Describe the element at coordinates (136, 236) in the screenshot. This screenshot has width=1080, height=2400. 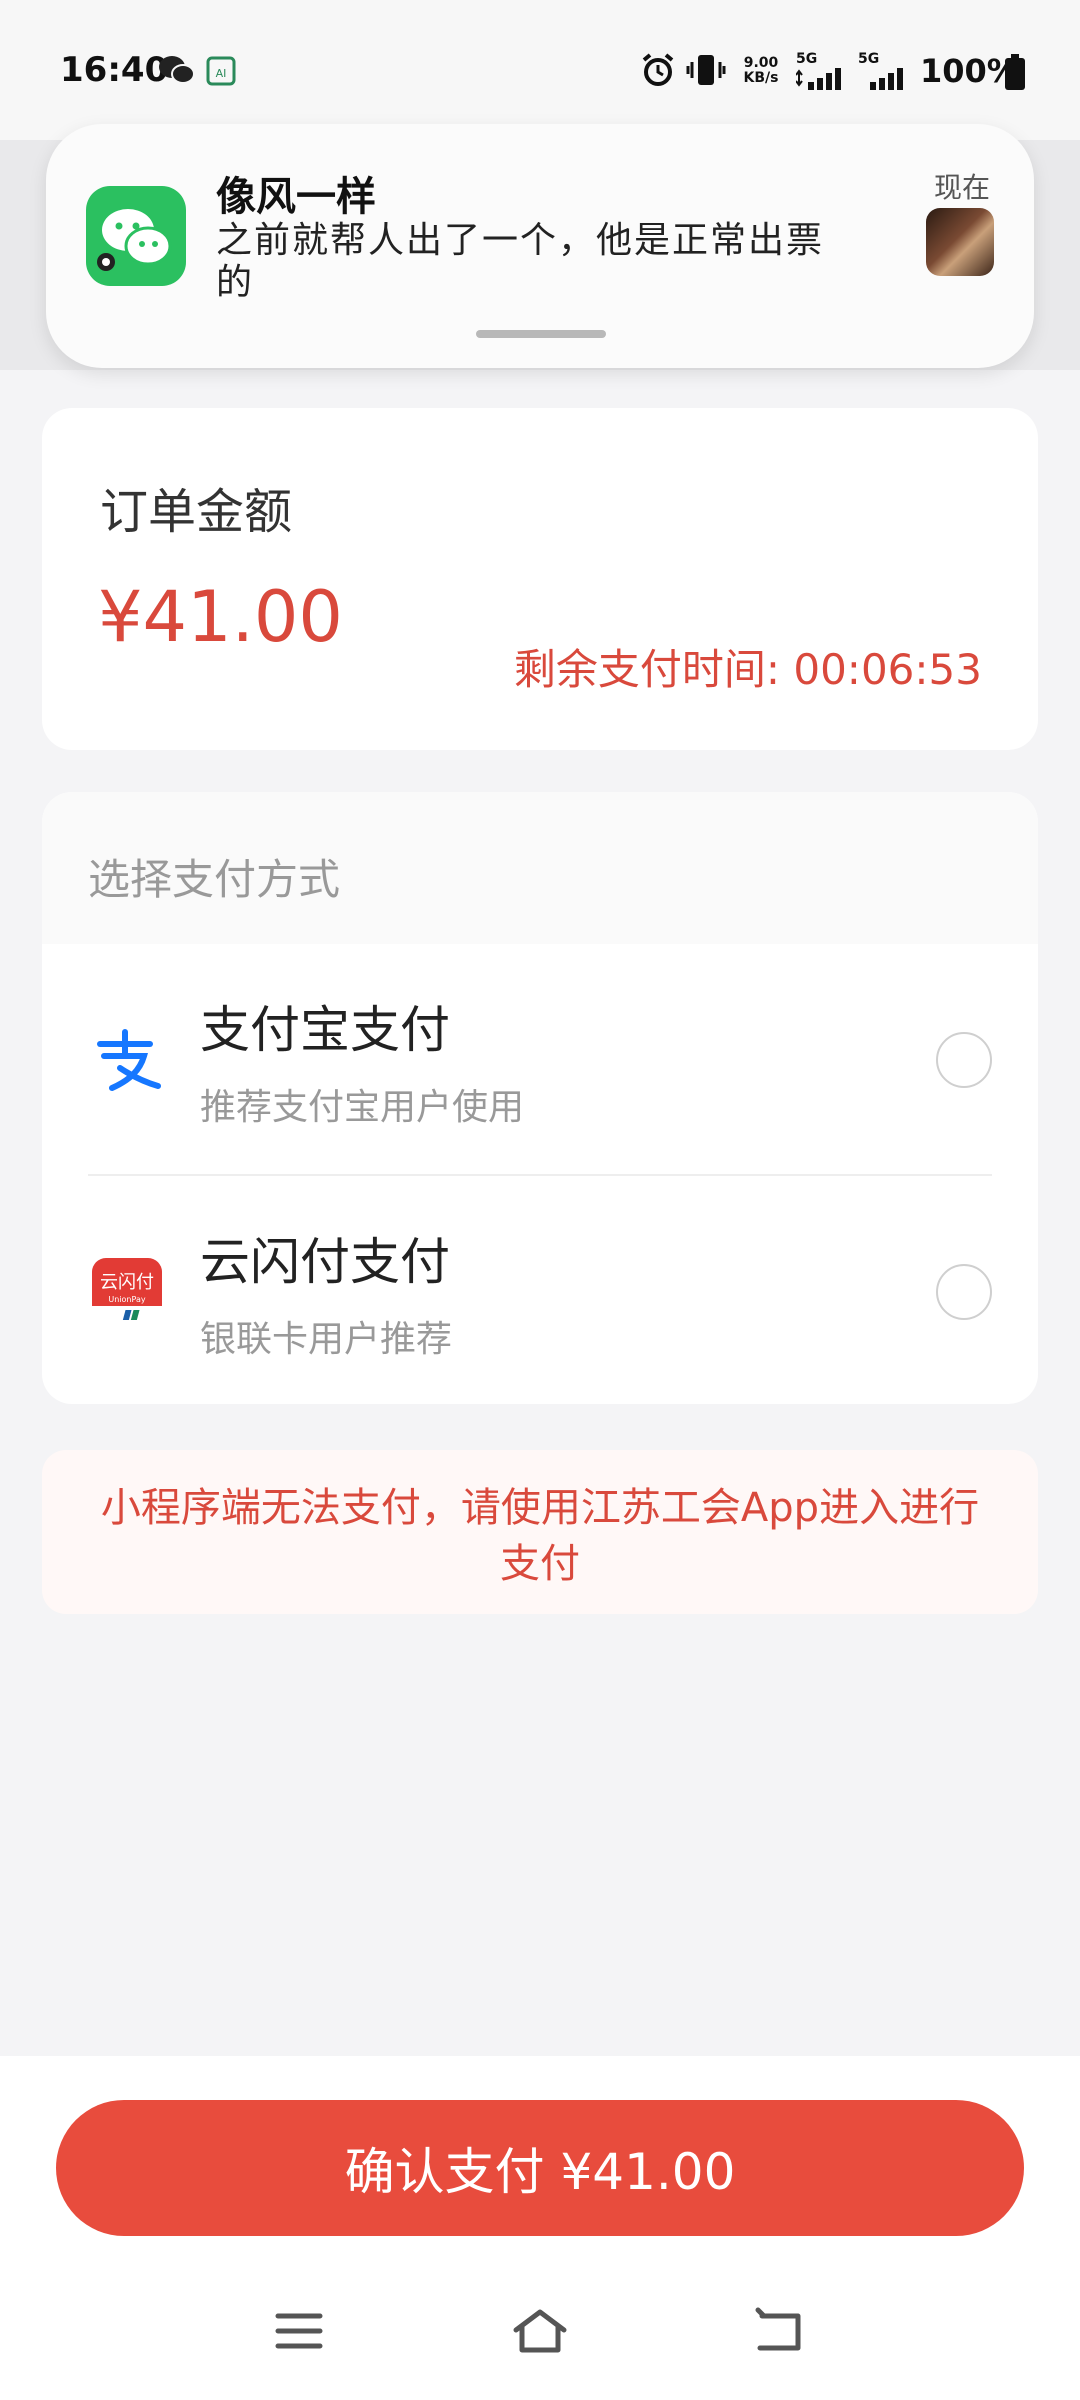
I see `wechat-icon` at that location.